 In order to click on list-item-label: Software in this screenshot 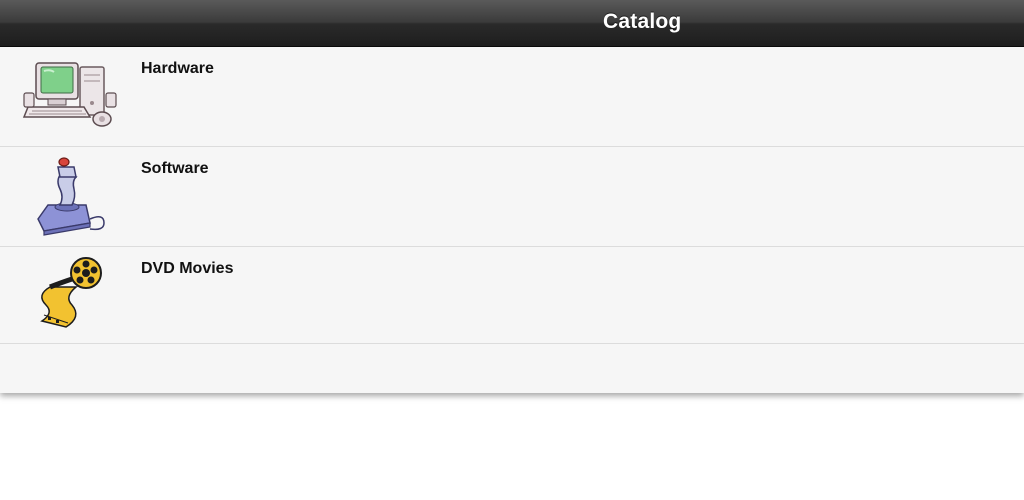, I will do `click(175, 168)`.